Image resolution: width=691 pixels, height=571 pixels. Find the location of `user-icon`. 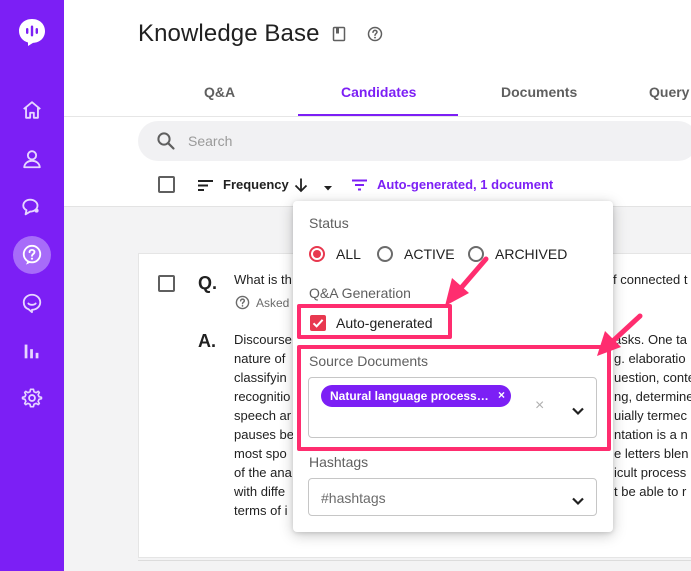

user-icon is located at coordinates (32, 159).